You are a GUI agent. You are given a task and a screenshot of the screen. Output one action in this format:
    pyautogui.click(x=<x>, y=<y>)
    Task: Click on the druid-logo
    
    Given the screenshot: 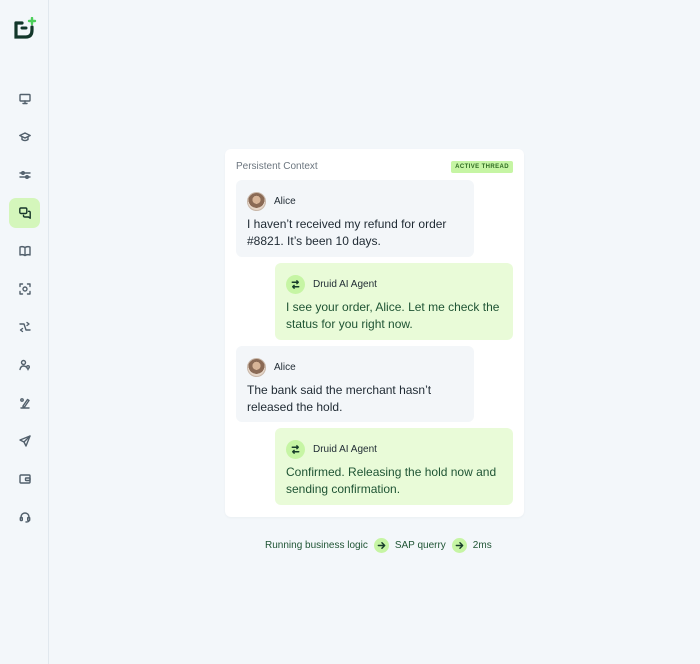 What is the action you would take?
    pyautogui.click(x=25, y=29)
    